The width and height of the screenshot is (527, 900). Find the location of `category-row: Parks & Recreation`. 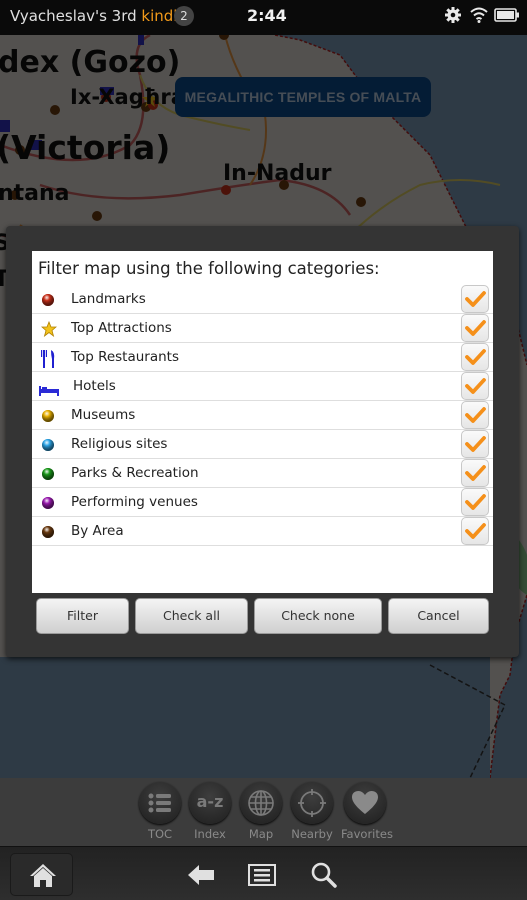

category-row: Parks & Recreation is located at coordinates (262, 473).